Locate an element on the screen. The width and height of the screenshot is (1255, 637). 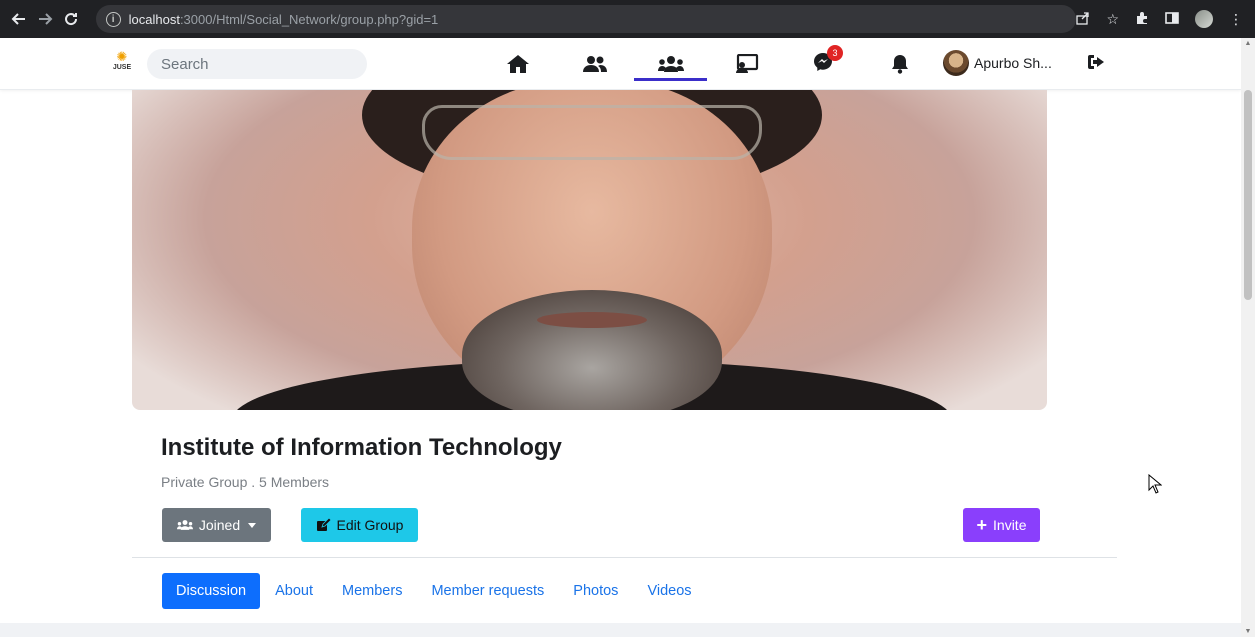
forward-arrow-icon is located at coordinates (45, 19).